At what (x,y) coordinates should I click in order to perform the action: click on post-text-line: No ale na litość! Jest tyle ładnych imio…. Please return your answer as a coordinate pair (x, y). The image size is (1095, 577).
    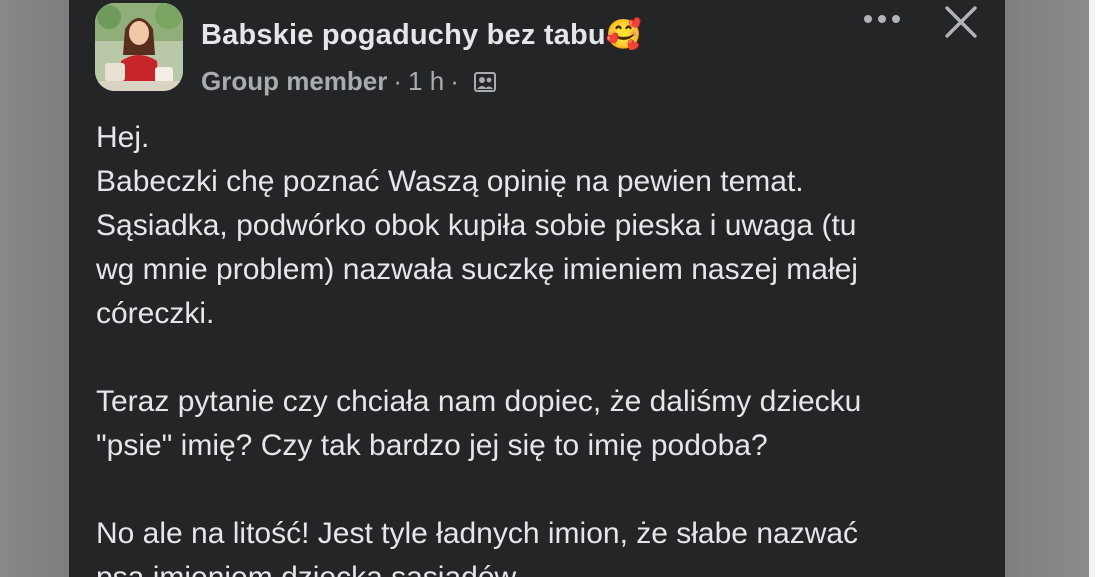
    Looking at the image, I should click on (477, 533).